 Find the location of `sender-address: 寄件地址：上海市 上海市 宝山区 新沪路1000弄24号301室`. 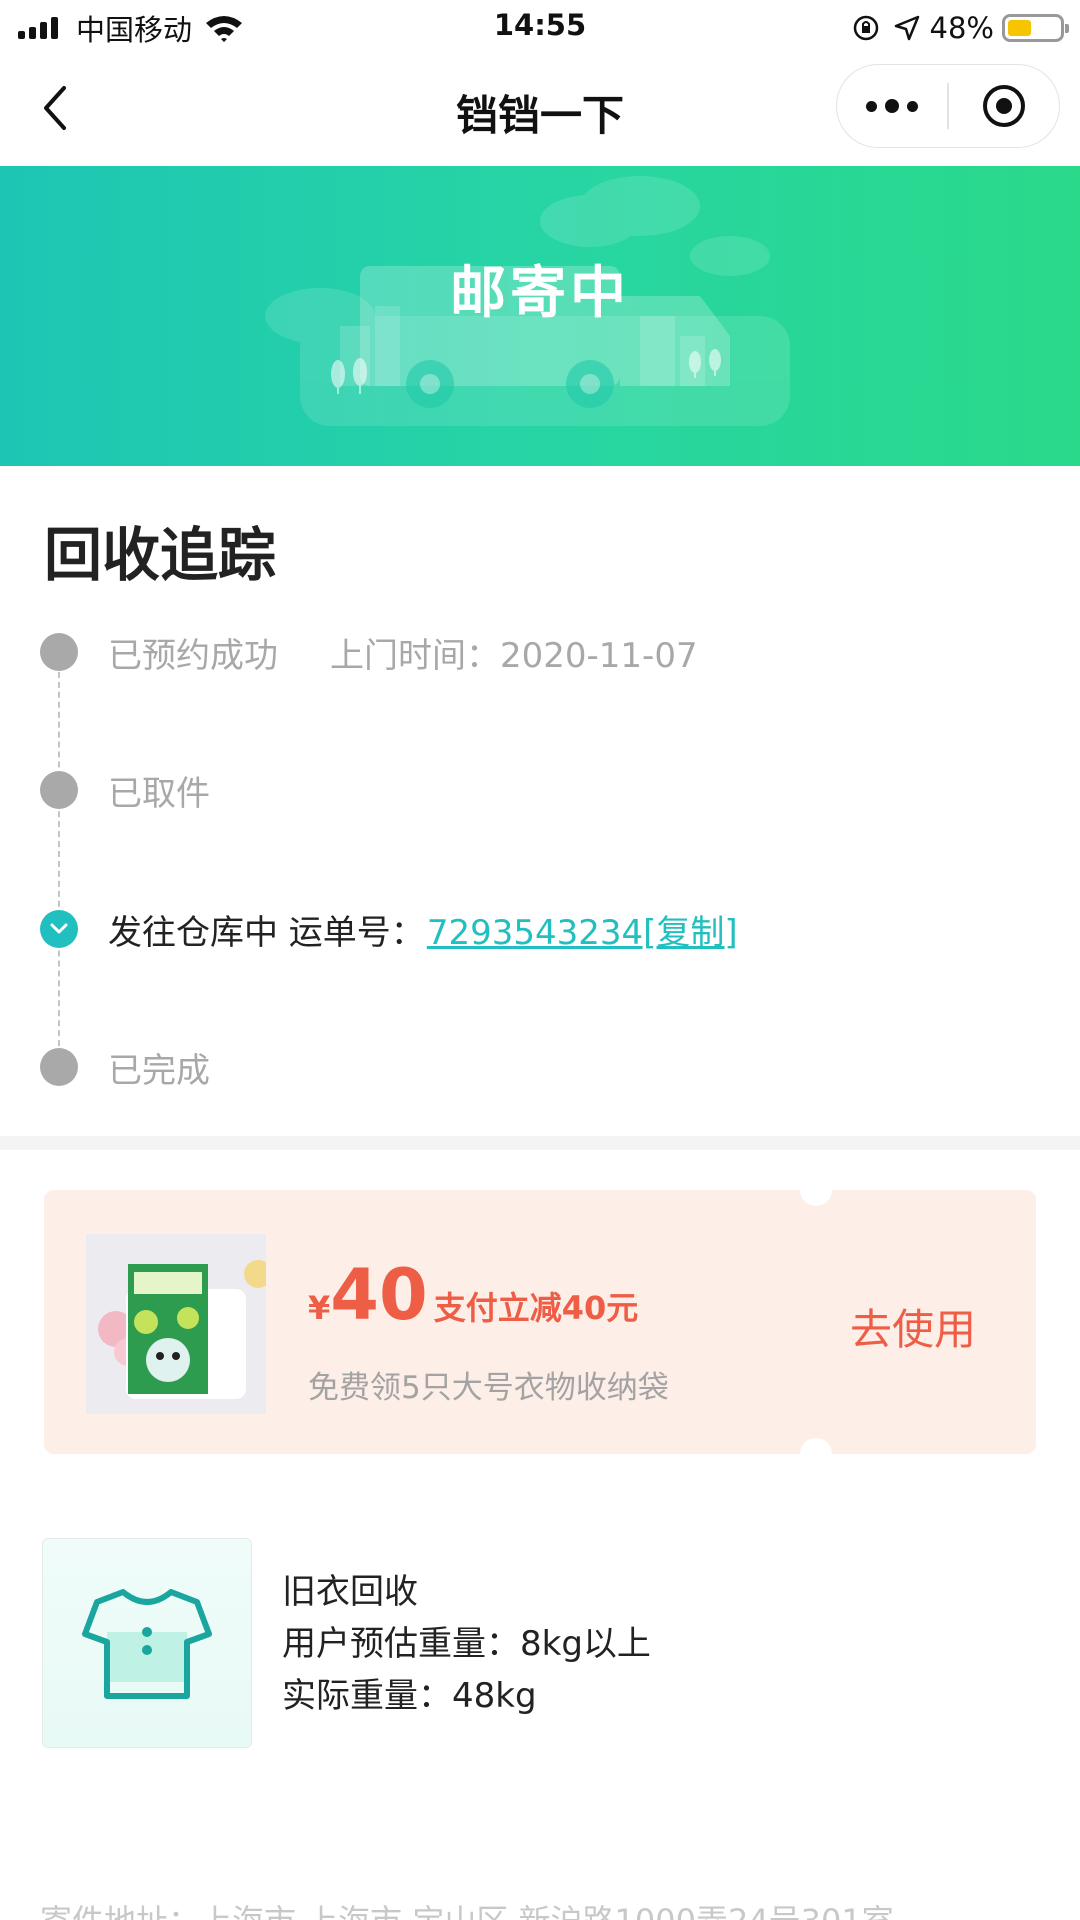

sender-address: 寄件地址：上海市 上海市 宝山区 新沪路1000弄24号301室 is located at coordinates (540, 1908).